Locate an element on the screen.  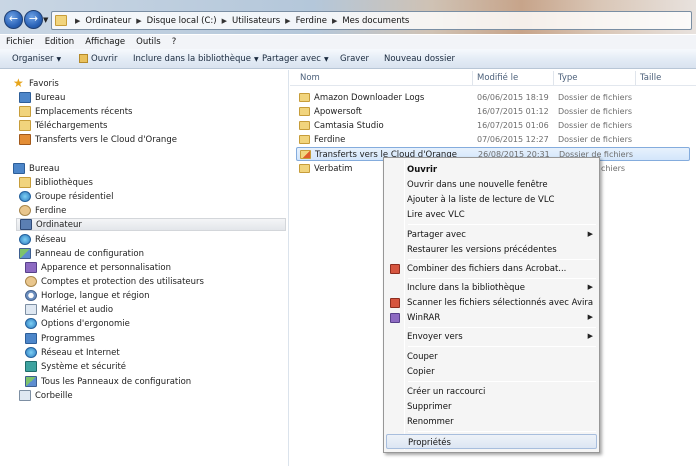
column-header-name: Nom is located at coordinates (310, 78).